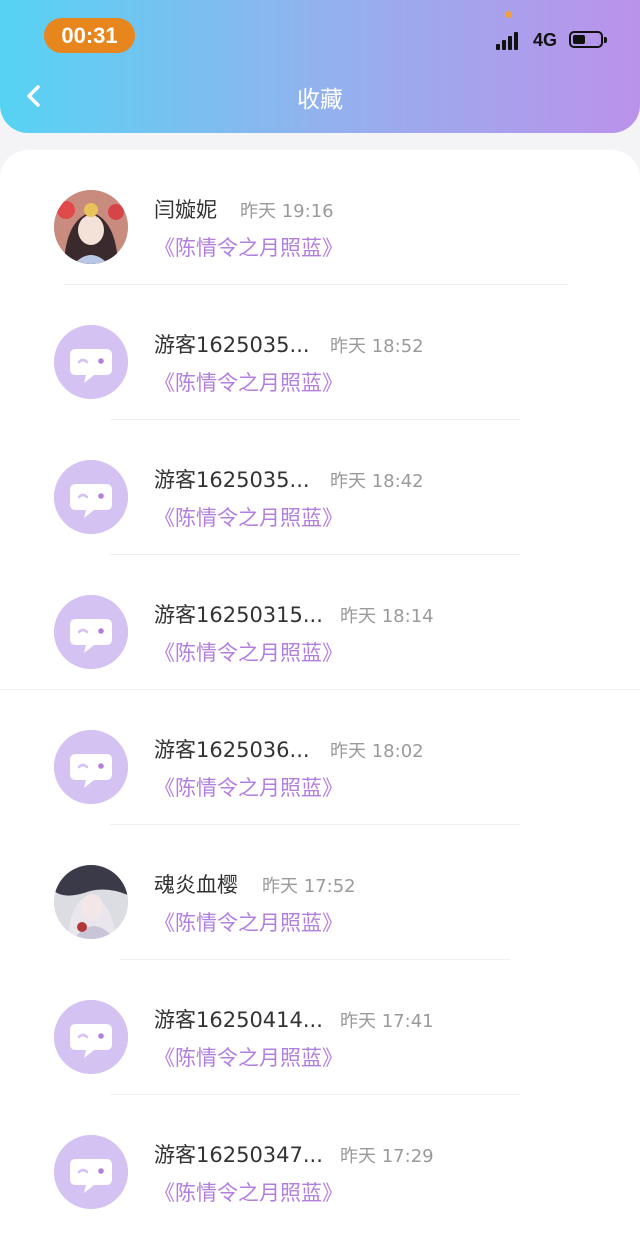 The height and width of the screenshot is (1250, 640). Describe the element at coordinates (545, 40) in the screenshot. I see `network-type: 4G` at that location.